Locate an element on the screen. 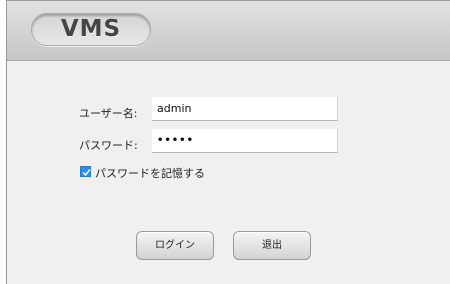  remember-password-checkbox is located at coordinates (85, 171).